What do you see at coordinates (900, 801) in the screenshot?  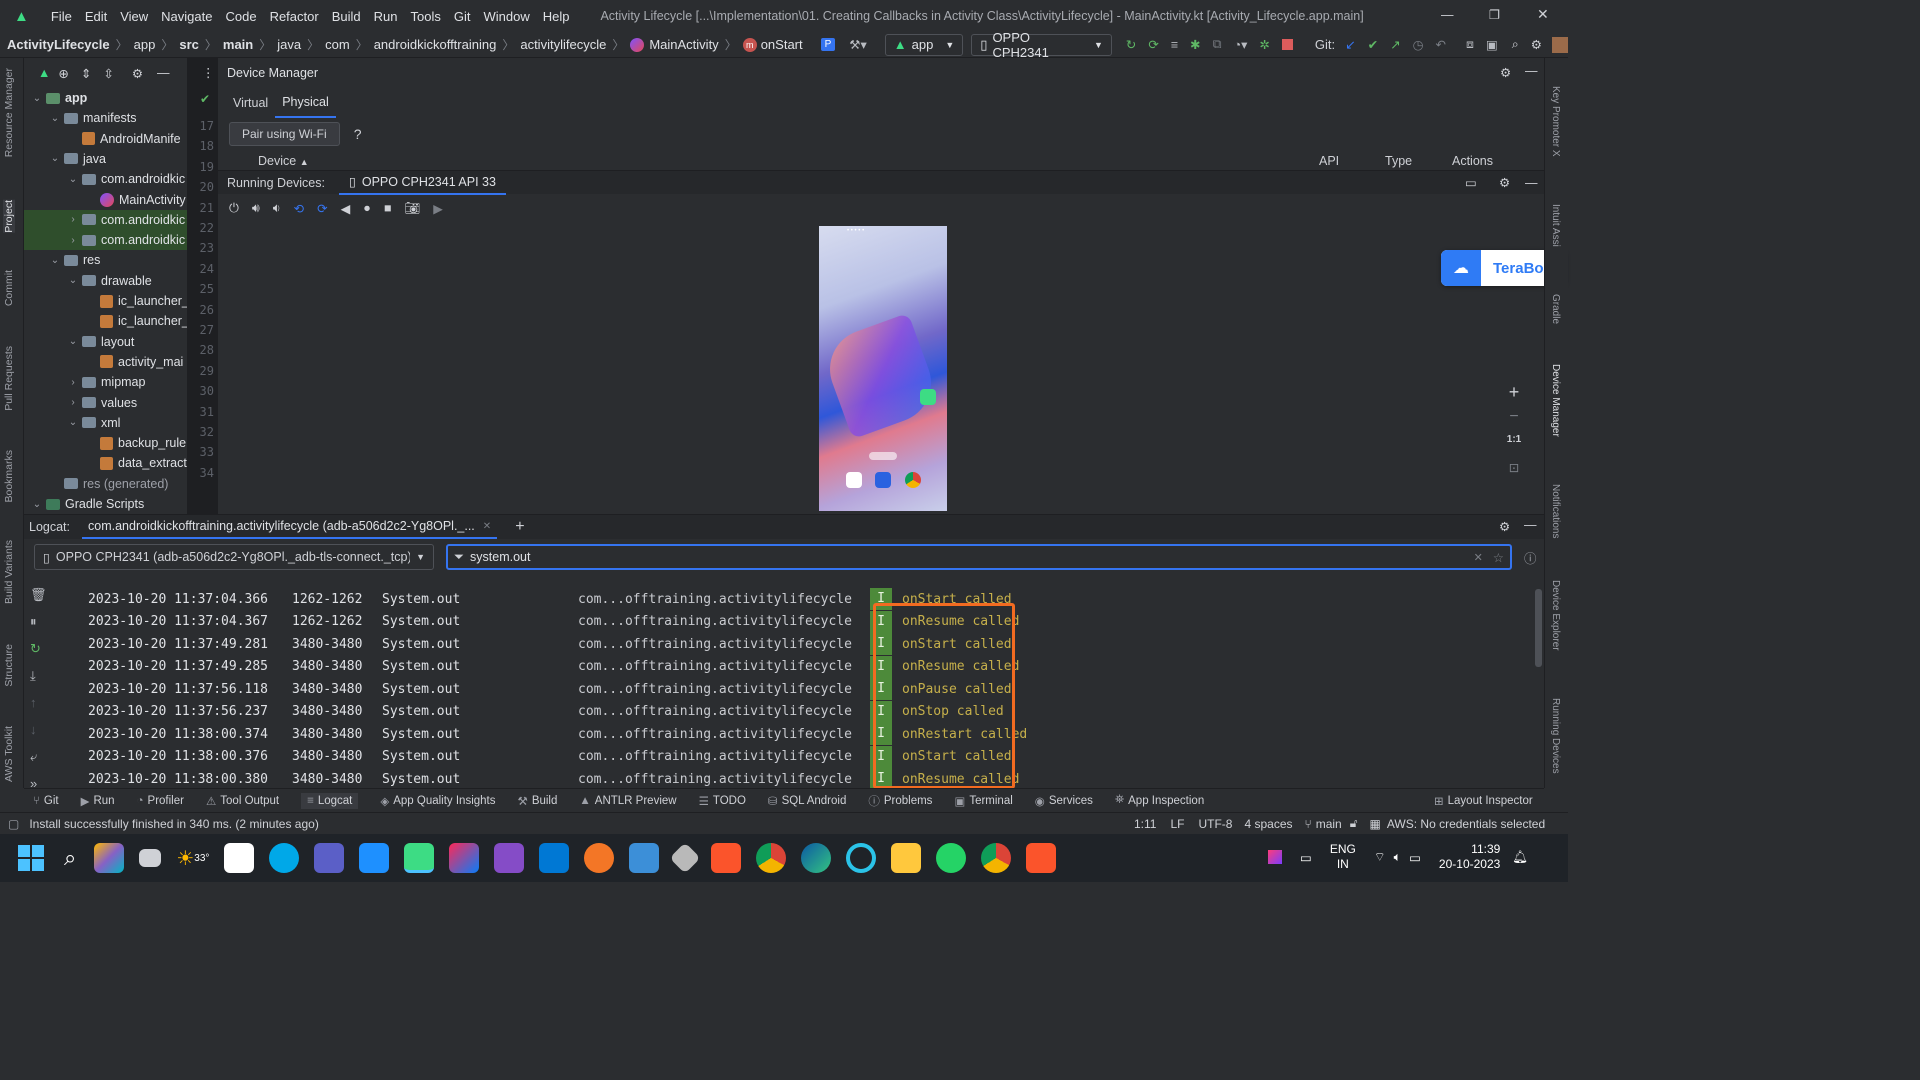 I see `tool-problems: ⓘ Problems` at bounding box center [900, 801].